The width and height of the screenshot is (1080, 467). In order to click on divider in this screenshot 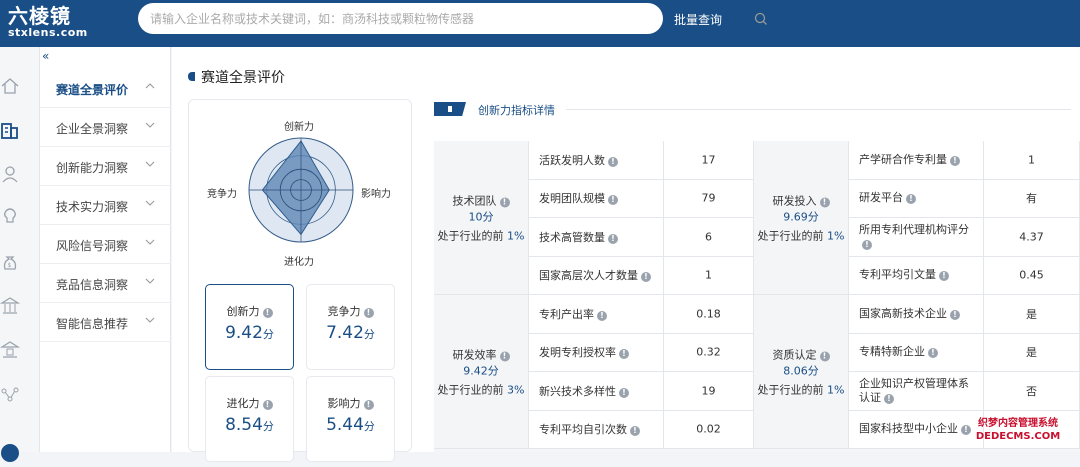, I will do `click(818, 109)`.